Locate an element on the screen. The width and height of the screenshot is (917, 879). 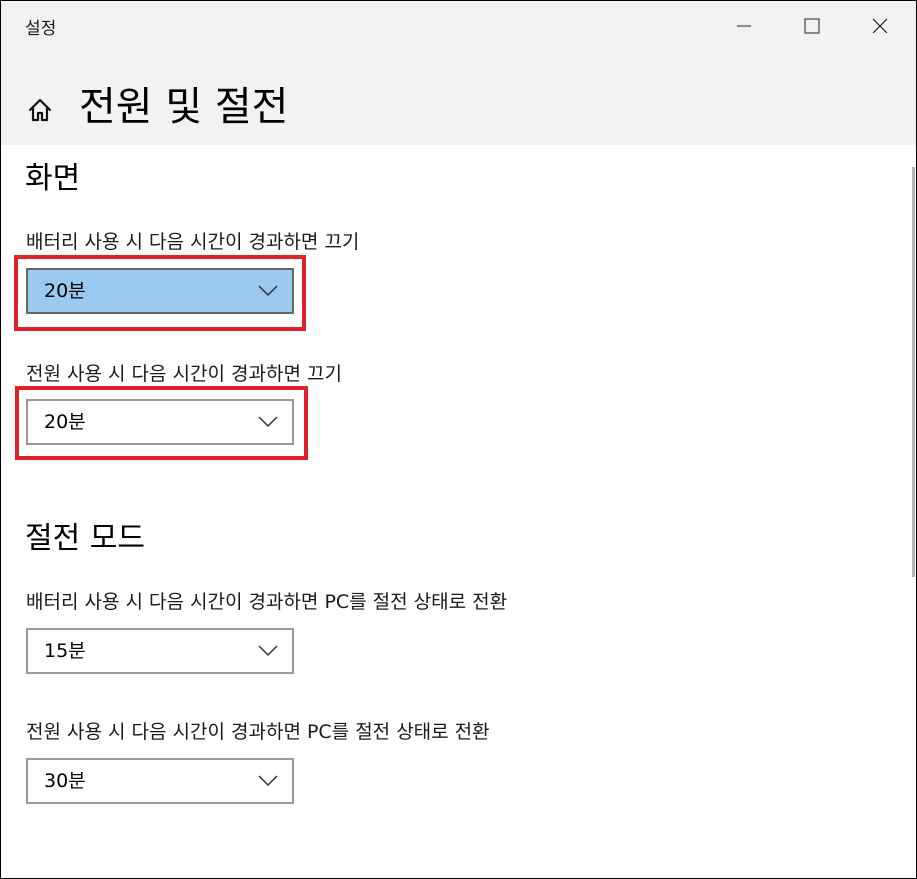
sleep-section-heading: 절전 모드 is located at coordinates (85, 538).